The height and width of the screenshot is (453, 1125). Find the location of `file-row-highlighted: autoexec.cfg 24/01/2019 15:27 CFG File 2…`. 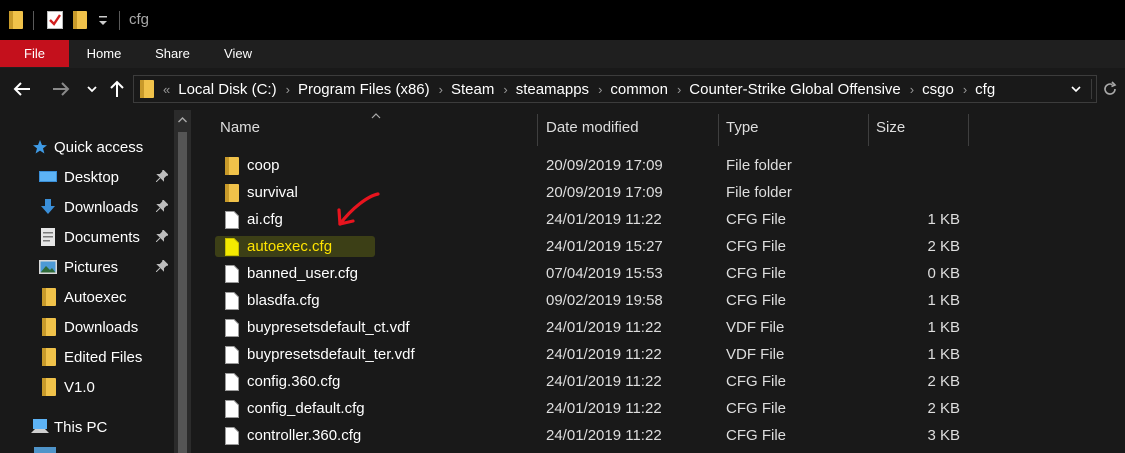

file-row-highlighted: autoexec.cfg 24/01/2019 15:27 CFG File 2… is located at coordinates (658, 246).